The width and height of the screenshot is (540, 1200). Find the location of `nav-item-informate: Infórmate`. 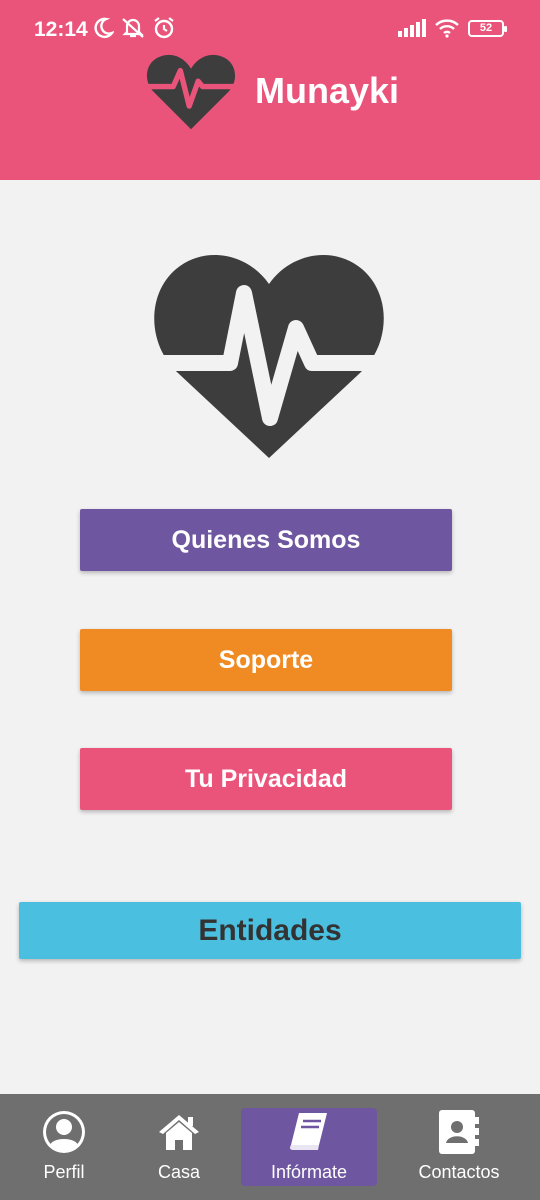

nav-item-informate: Infórmate is located at coordinates (309, 1147).